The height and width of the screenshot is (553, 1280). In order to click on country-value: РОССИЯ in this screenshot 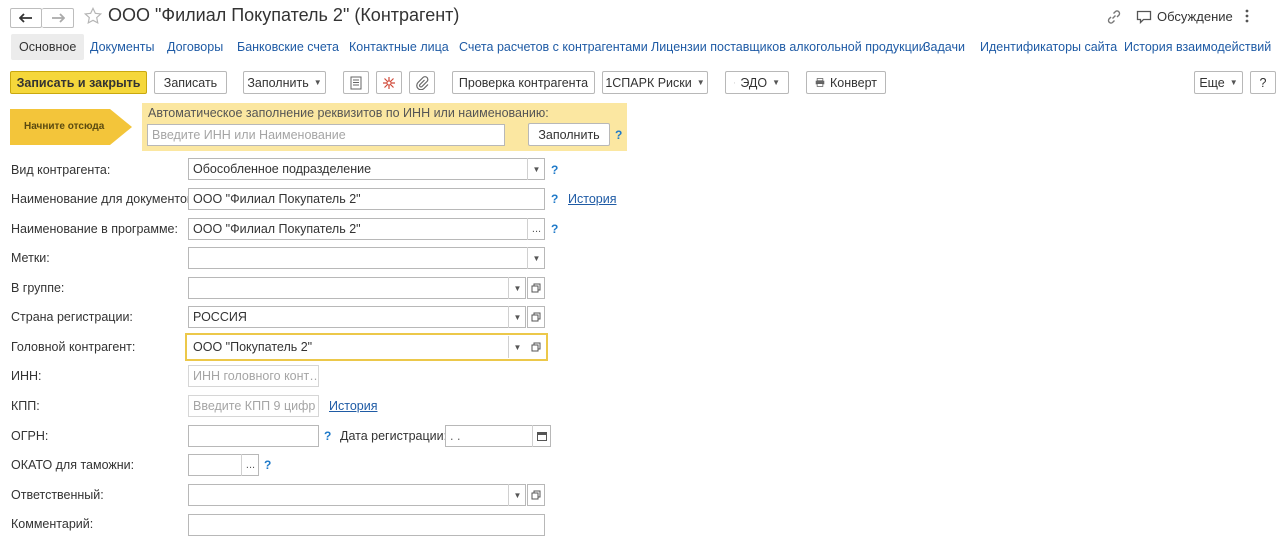, I will do `click(220, 317)`.